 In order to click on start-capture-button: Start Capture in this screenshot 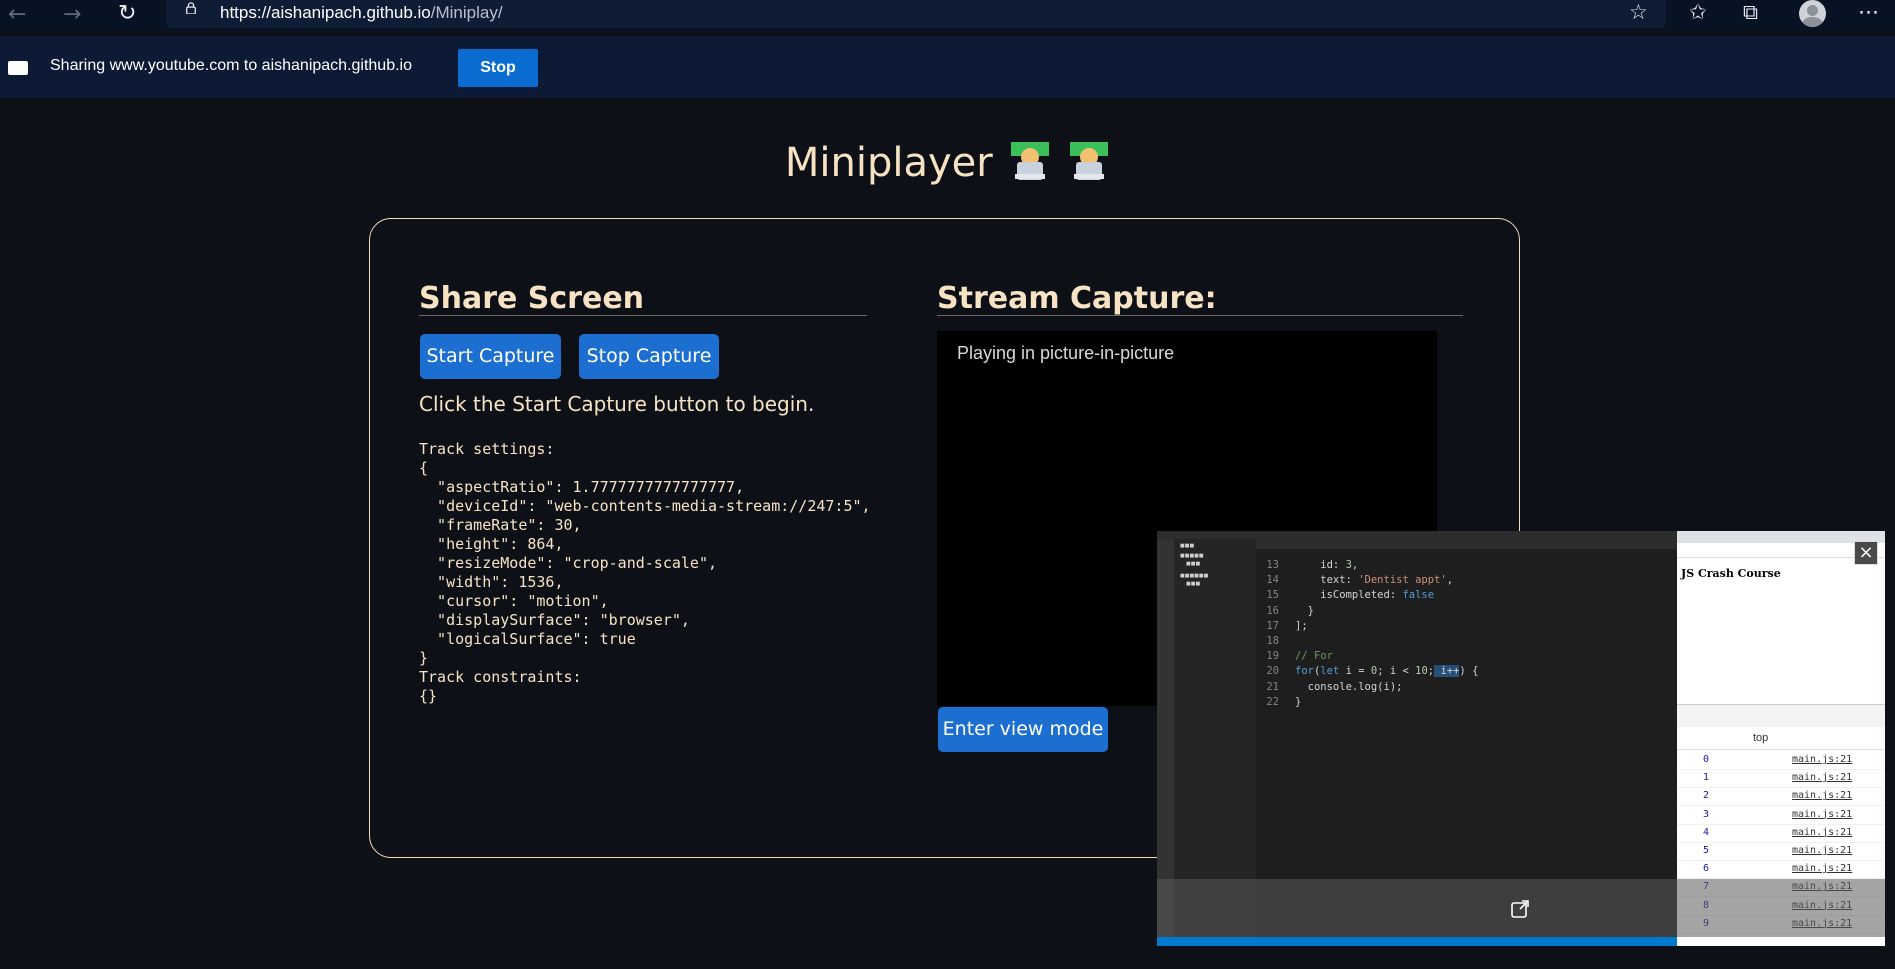, I will do `click(490, 356)`.